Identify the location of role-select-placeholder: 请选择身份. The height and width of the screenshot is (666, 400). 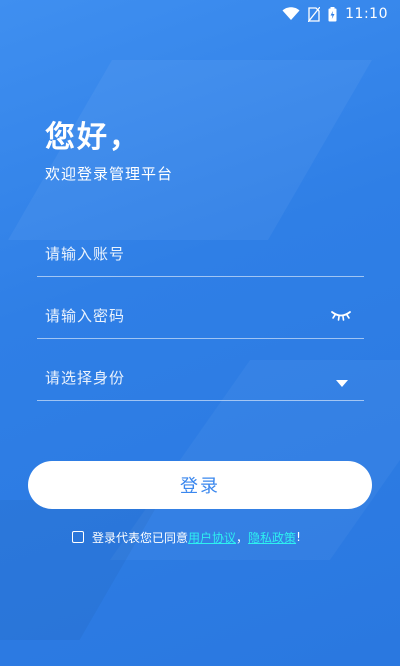
(175, 378).